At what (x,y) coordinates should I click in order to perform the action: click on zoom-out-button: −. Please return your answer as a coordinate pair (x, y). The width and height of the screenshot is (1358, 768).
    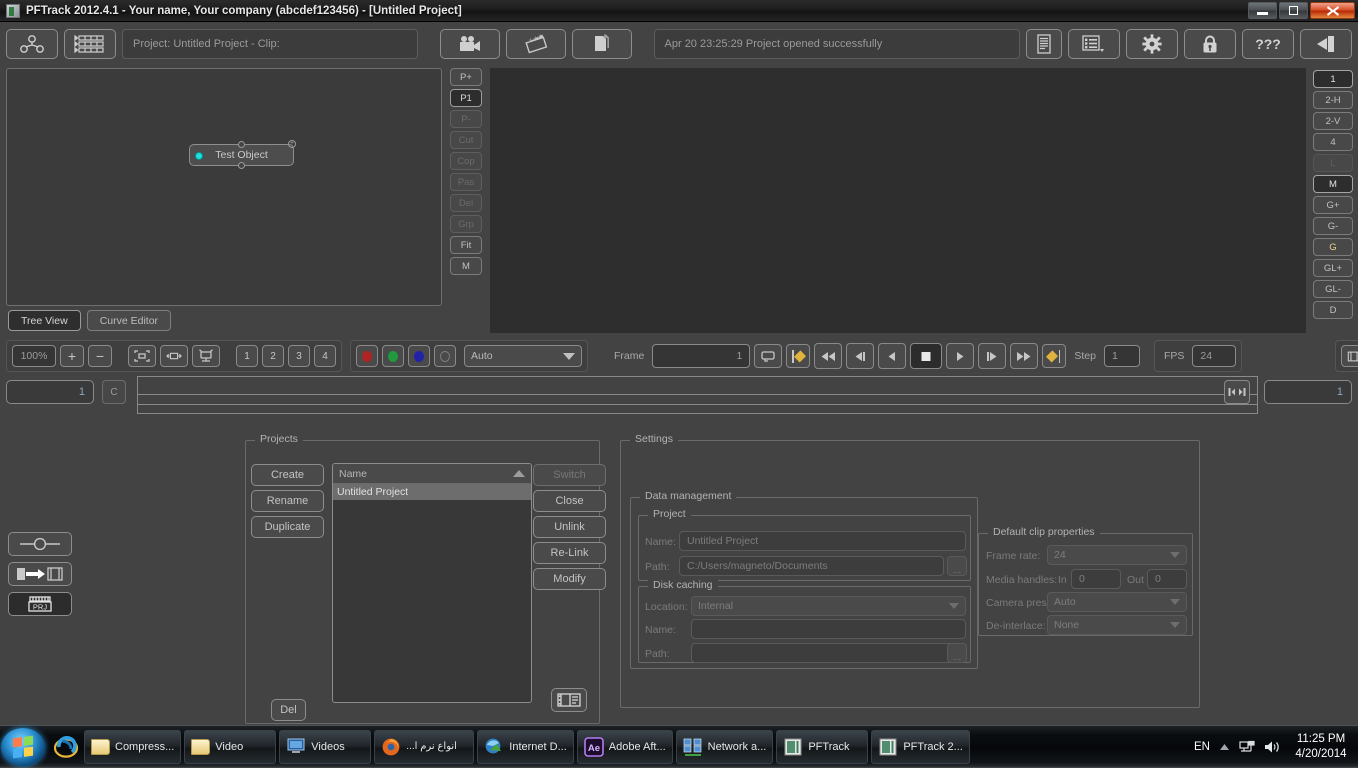
    Looking at the image, I should click on (100, 356).